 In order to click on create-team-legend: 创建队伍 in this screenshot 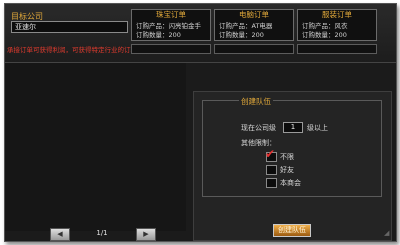, I will do `click(256, 101)`.